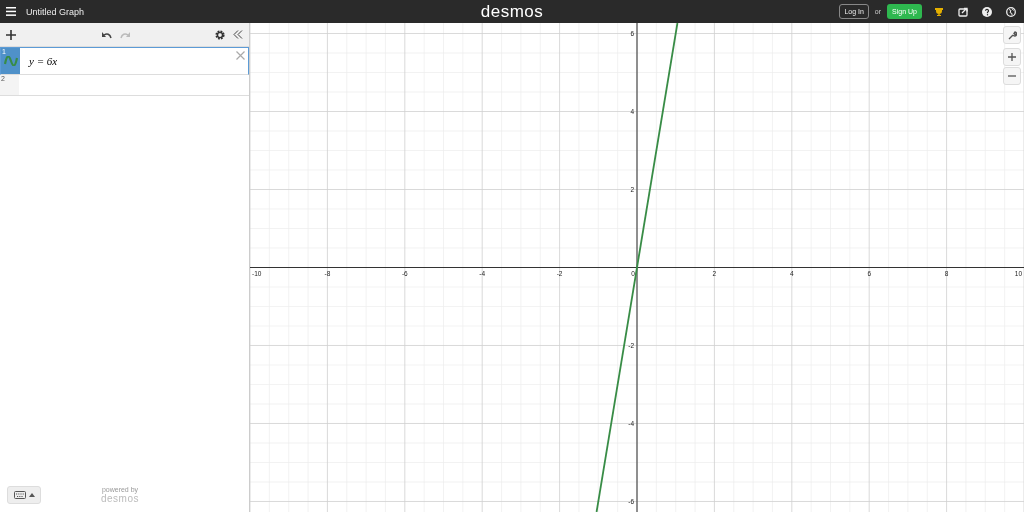  What do you see at coordinates (987, 11) in the screenshot?
I see `help-icon` at bounding box center [987, 11].